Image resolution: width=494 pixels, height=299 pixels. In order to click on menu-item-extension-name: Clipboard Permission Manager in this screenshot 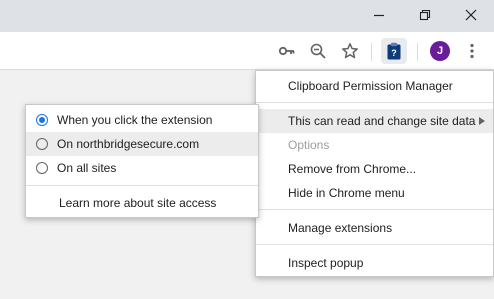, I will do `click(374, 86)`.